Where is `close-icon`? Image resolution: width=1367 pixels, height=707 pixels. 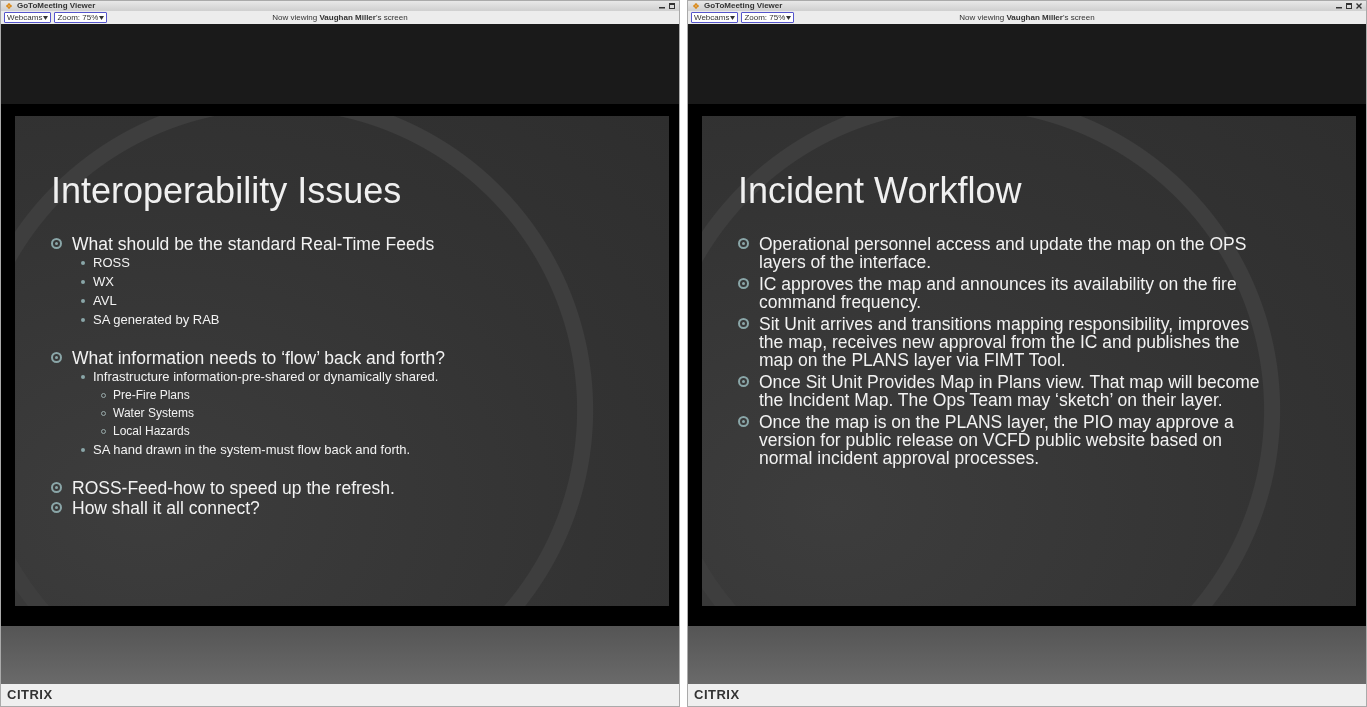 close-icon is located at coordinates (1359, 6).